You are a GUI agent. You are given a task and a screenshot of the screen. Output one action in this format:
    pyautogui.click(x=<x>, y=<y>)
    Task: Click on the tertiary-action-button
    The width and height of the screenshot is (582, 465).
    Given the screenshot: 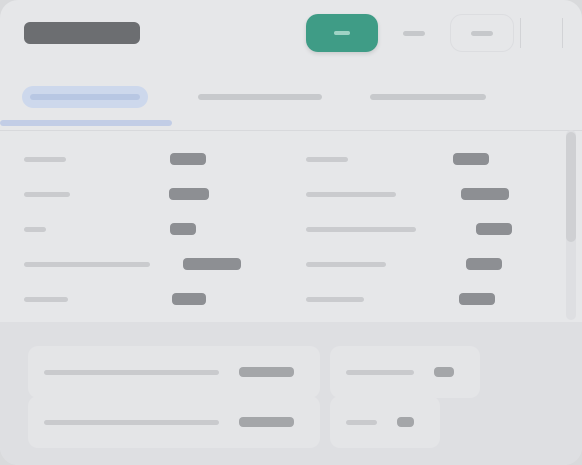 What is the action you would take?
    pyautogui.click(x=482, y=33)
    